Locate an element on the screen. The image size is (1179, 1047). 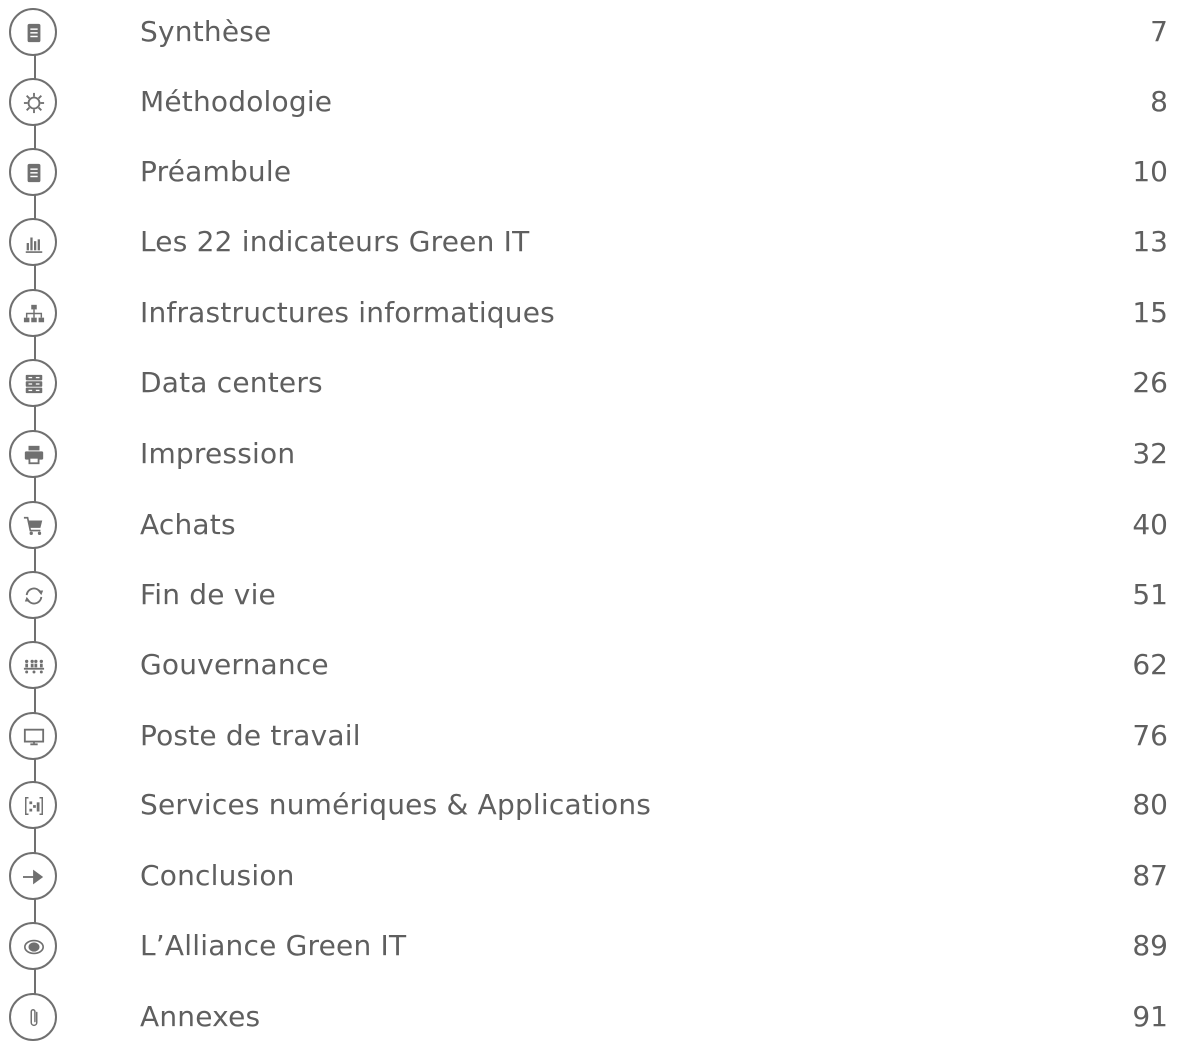
toc-item-fin-de-vie: Fin de vie 51 is located at coordinates (589, 595).